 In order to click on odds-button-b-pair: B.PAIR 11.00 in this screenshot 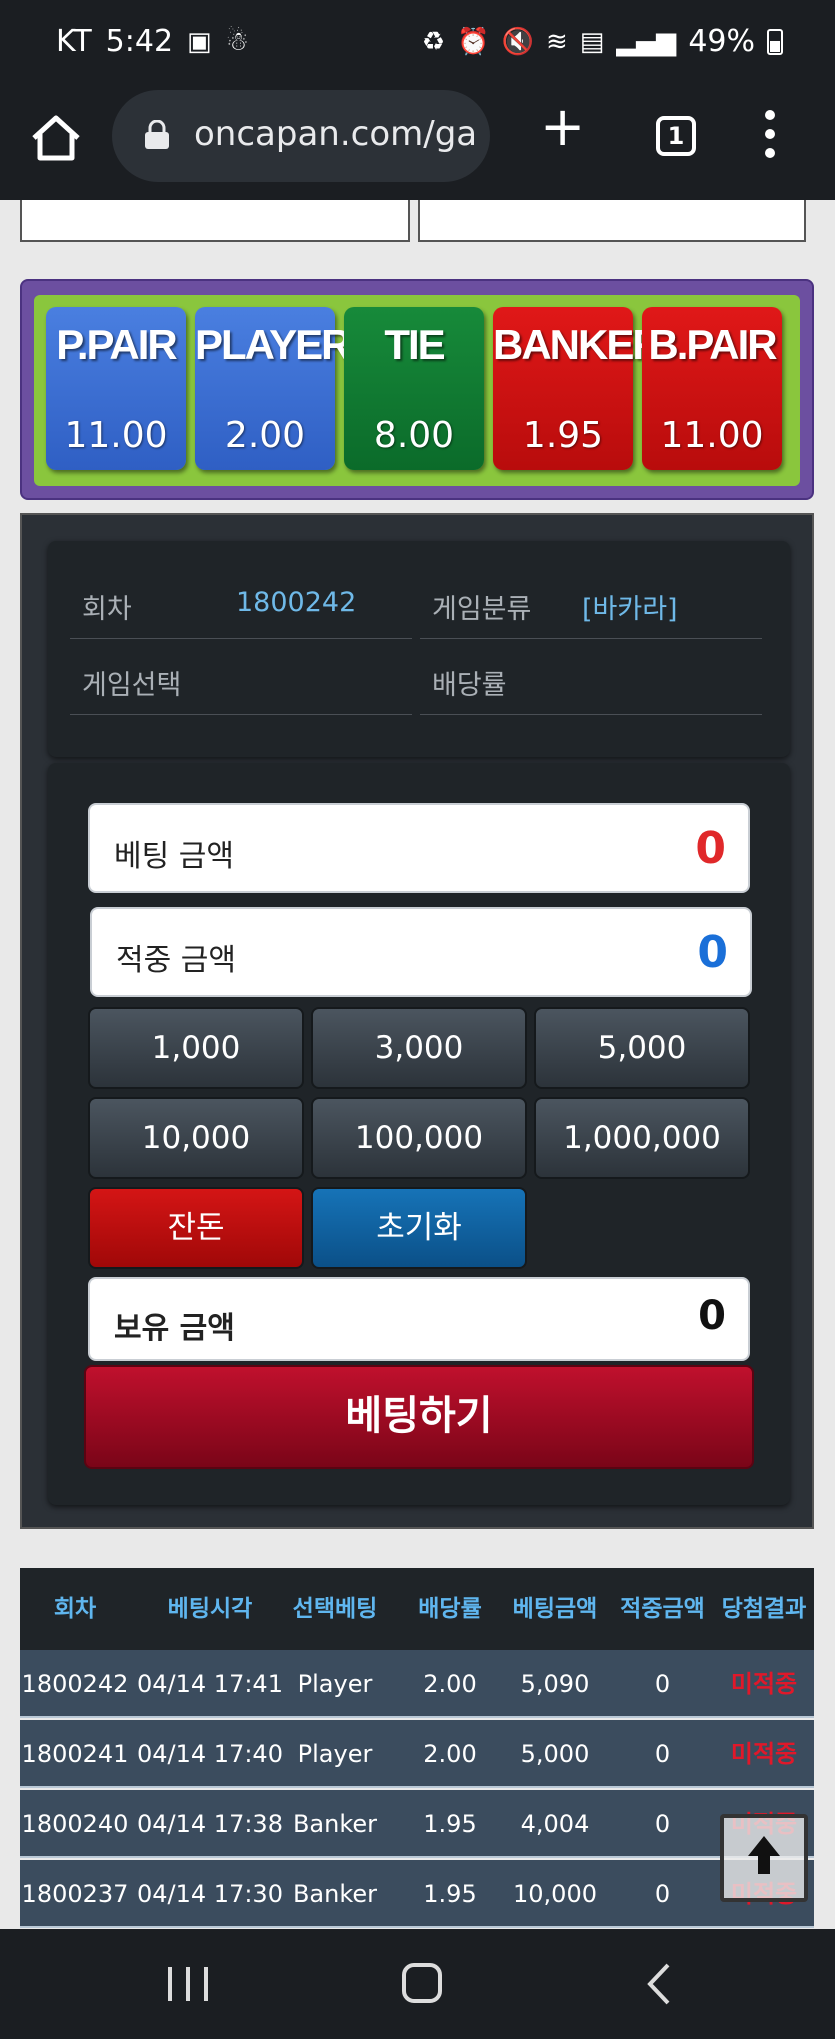, I will do `click(712, 388)`.